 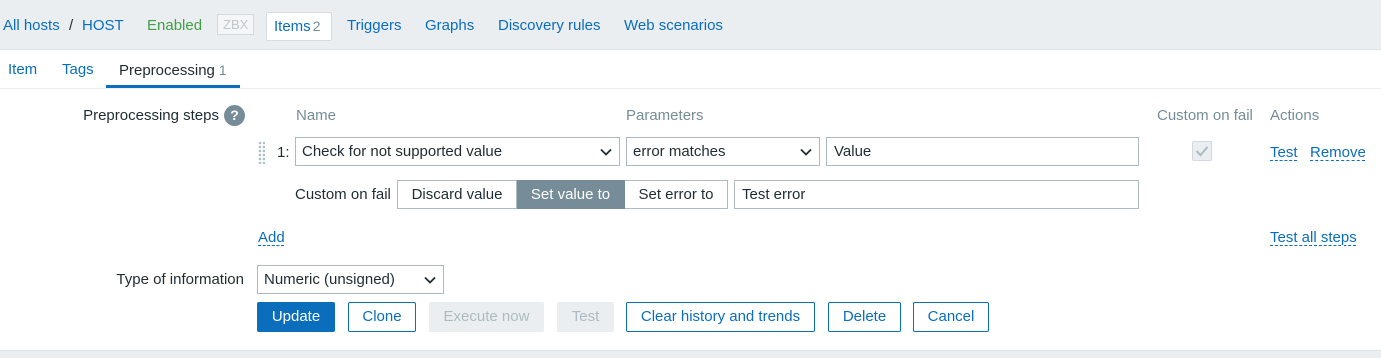 I want to click on step-name-select: Check for not supported value, so click(x=457, y=151).